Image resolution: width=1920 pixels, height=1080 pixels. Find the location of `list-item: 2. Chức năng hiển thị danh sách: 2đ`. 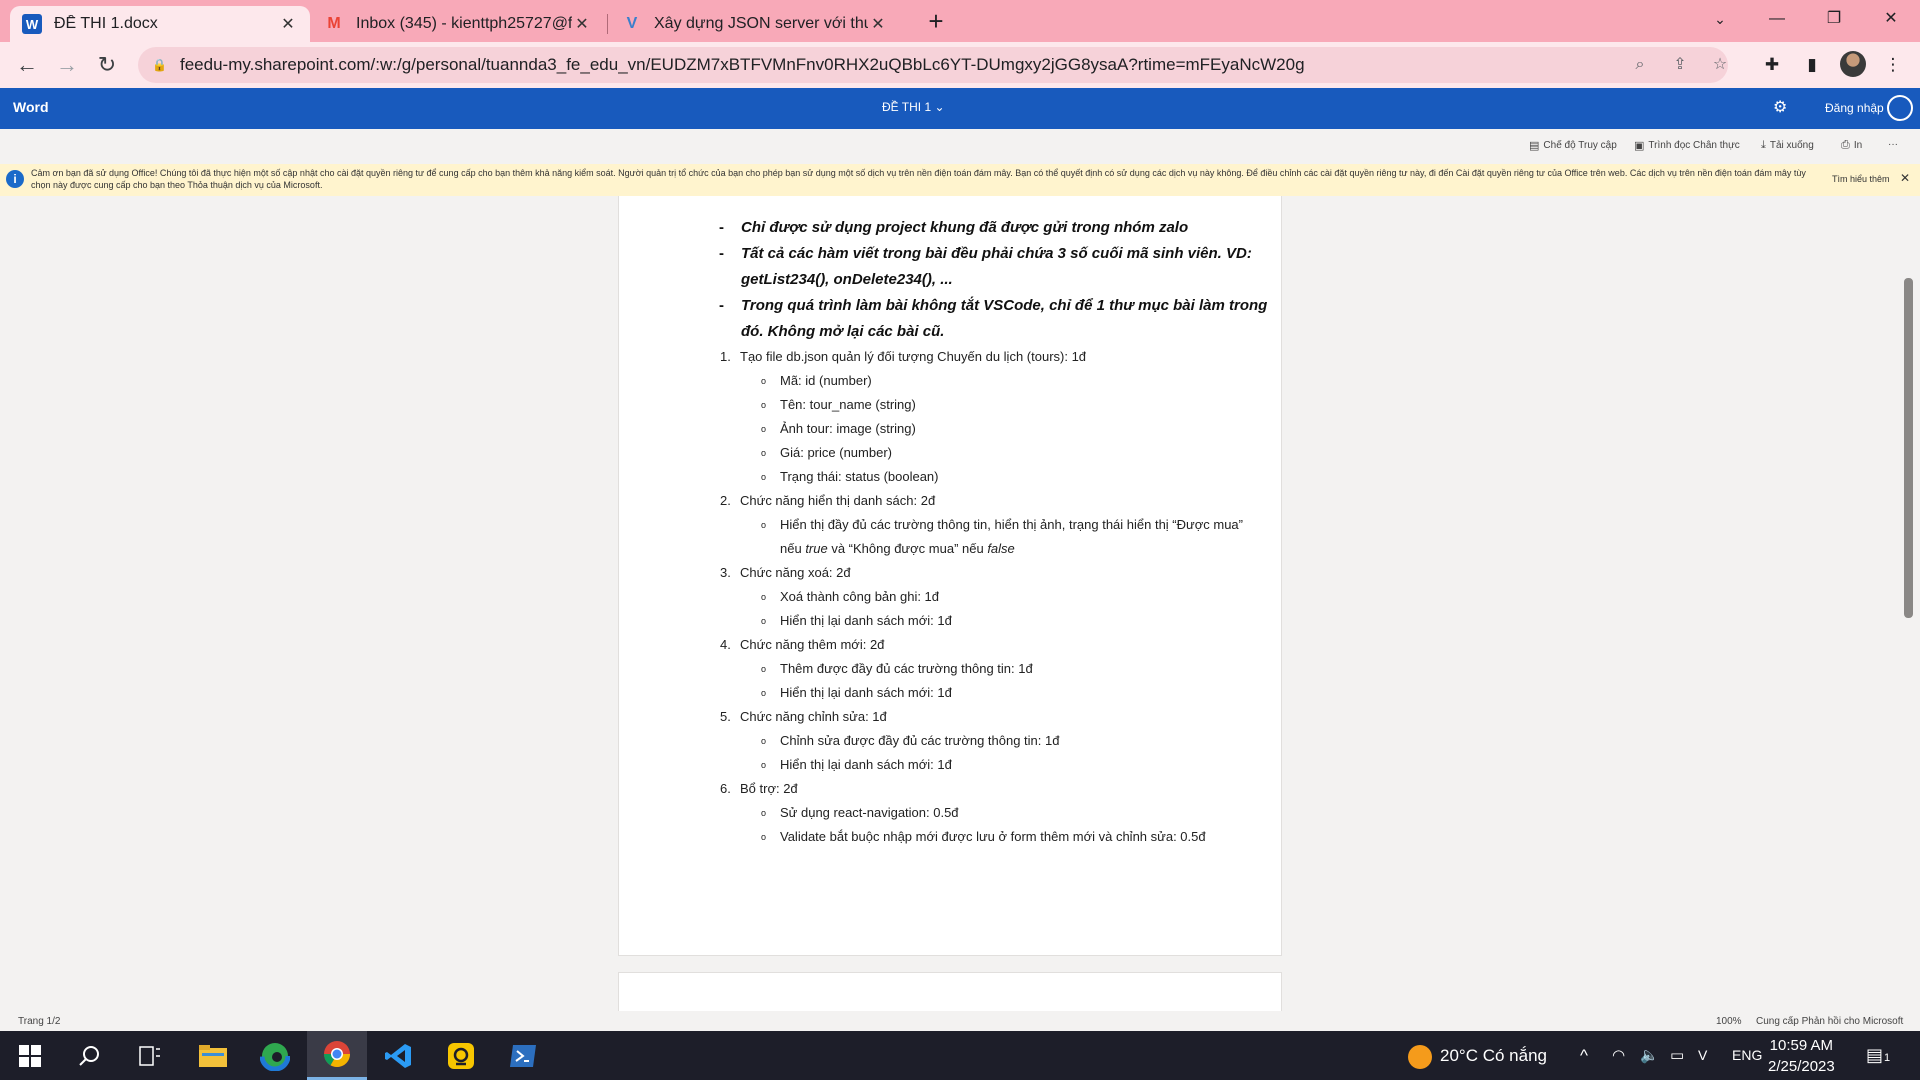

list-item: 2. Chức năng hiển thị danh sách: 2đ is located at coordinates (827, 501).